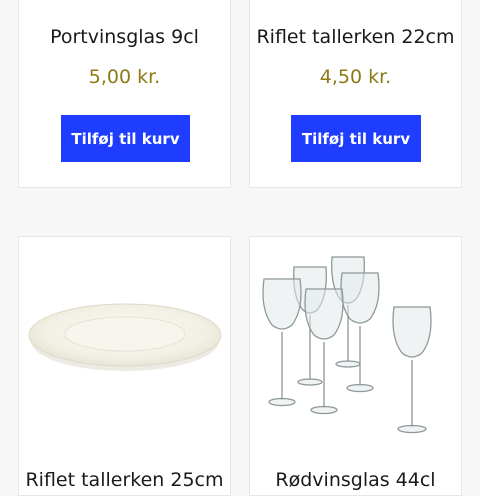 This screenshot has height=496, width=480. What do you see at coordinates (124, 480) in the screenshot?
I see `product-name: Riflet tallerken 25cm` at bounding box center [124, 480].